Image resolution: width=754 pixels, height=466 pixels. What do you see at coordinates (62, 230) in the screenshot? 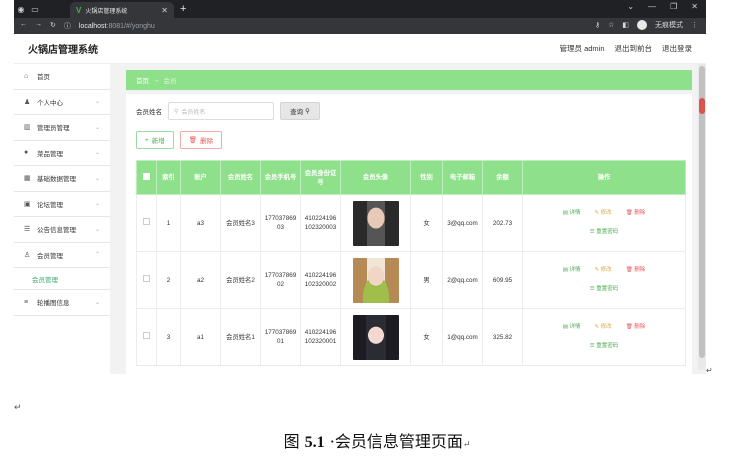
I see `sidebar-item-announcements: ☰ 公告信息管理 ⌄` at bounding box center [62, 230].